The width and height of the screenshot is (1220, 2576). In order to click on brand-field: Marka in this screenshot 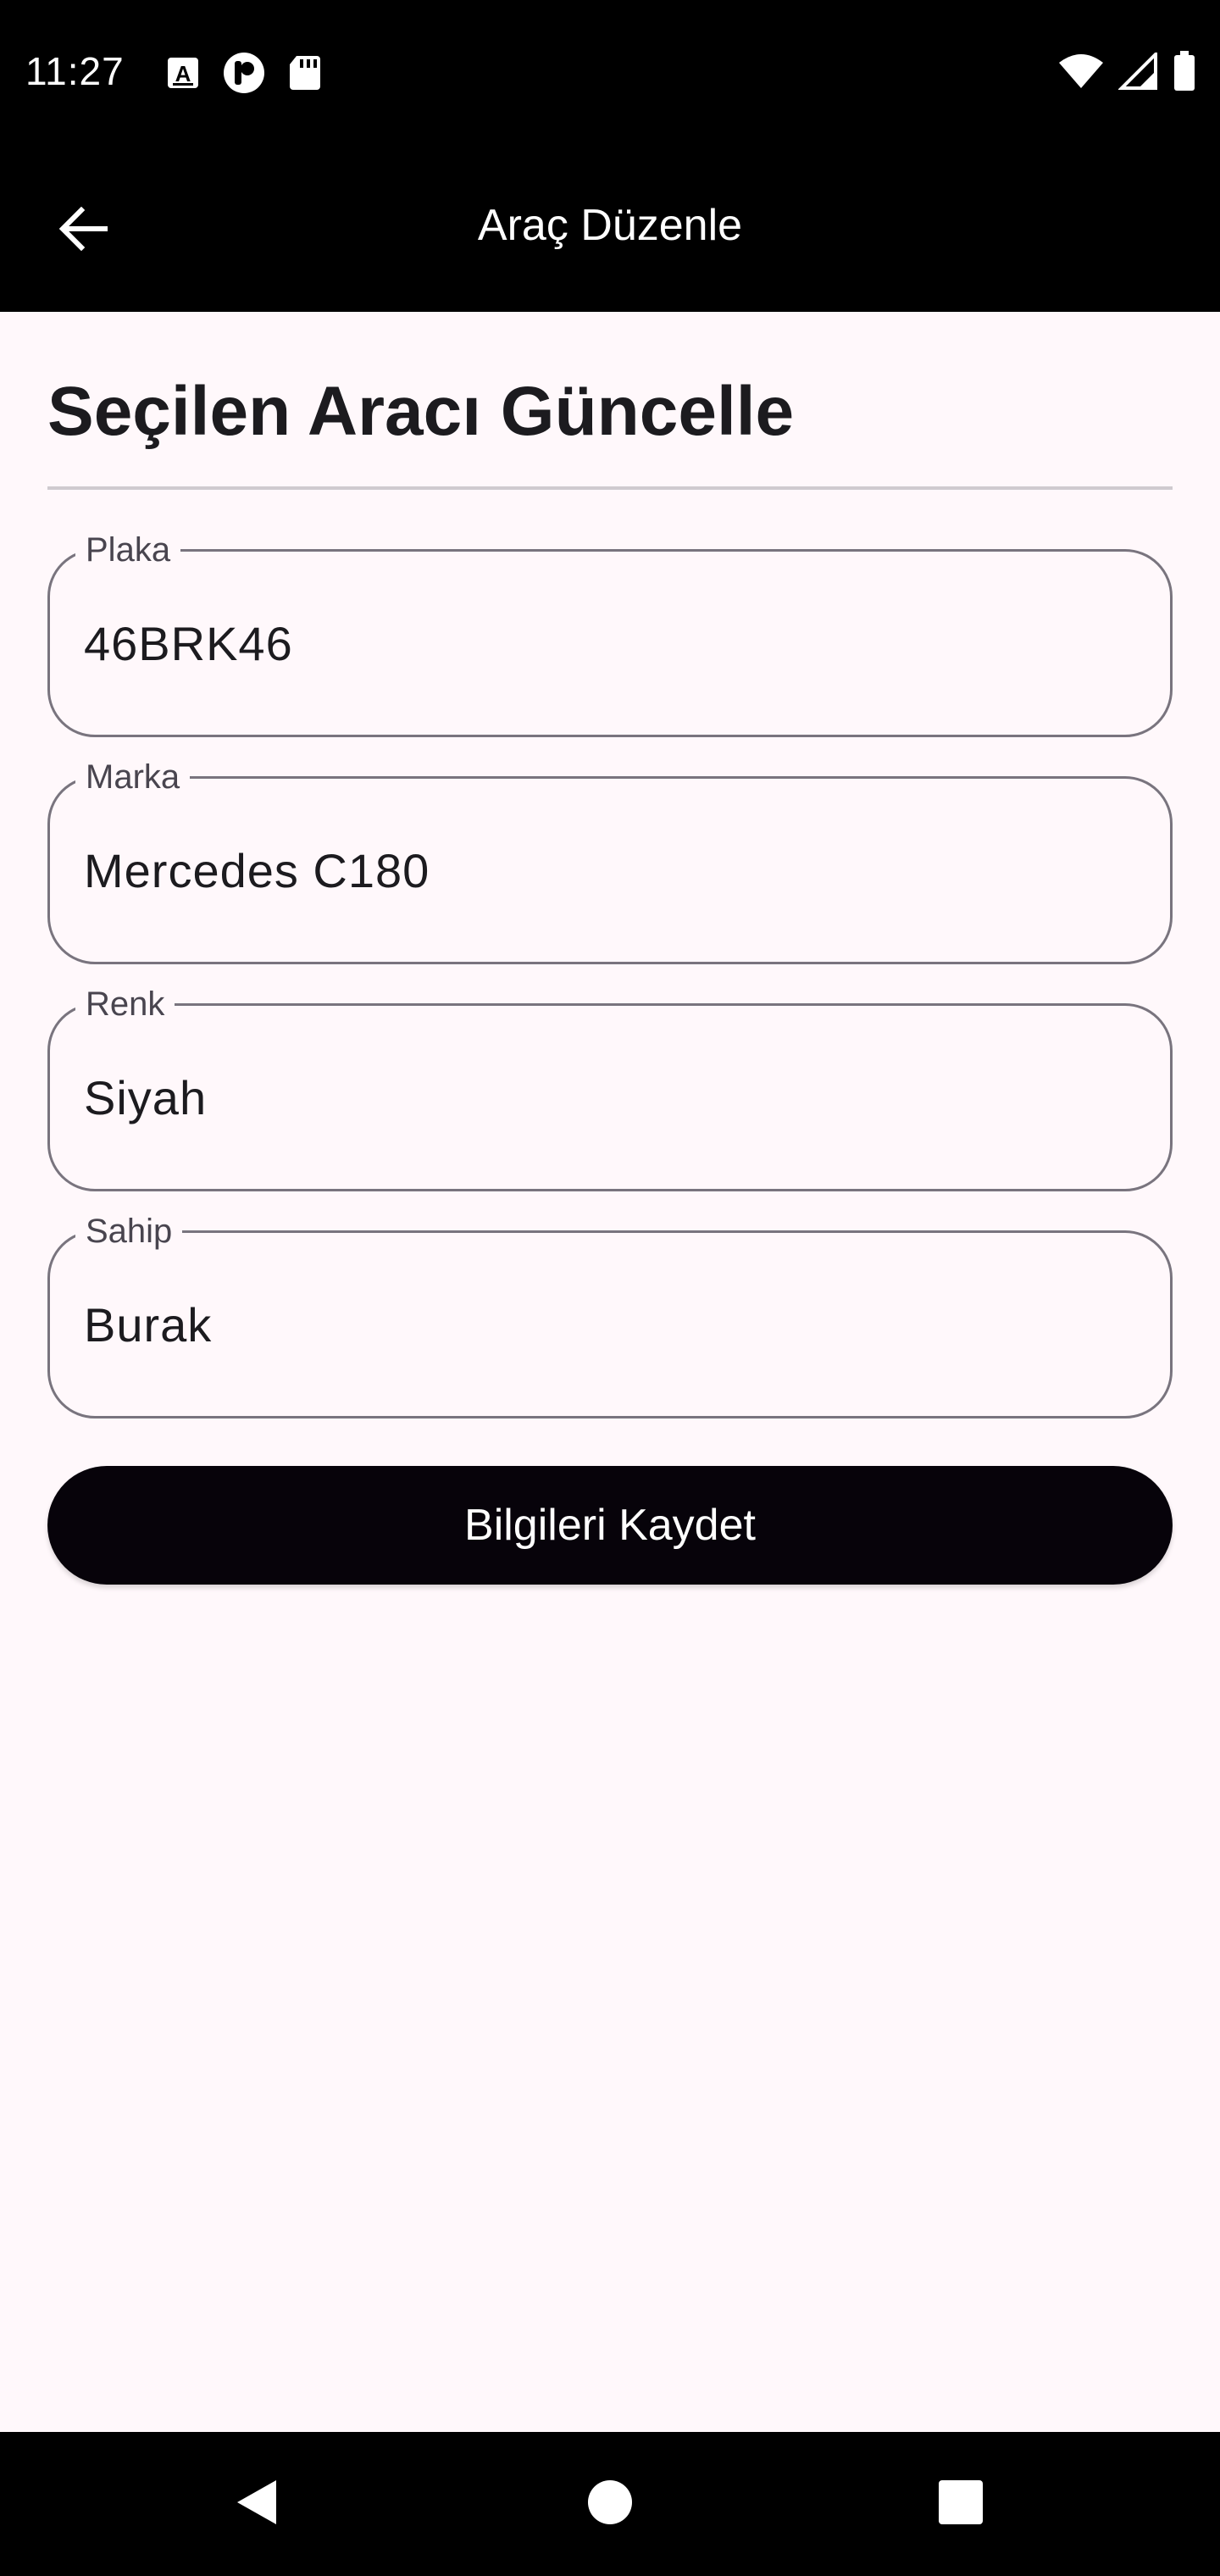, I will do `click(610, 860)`.